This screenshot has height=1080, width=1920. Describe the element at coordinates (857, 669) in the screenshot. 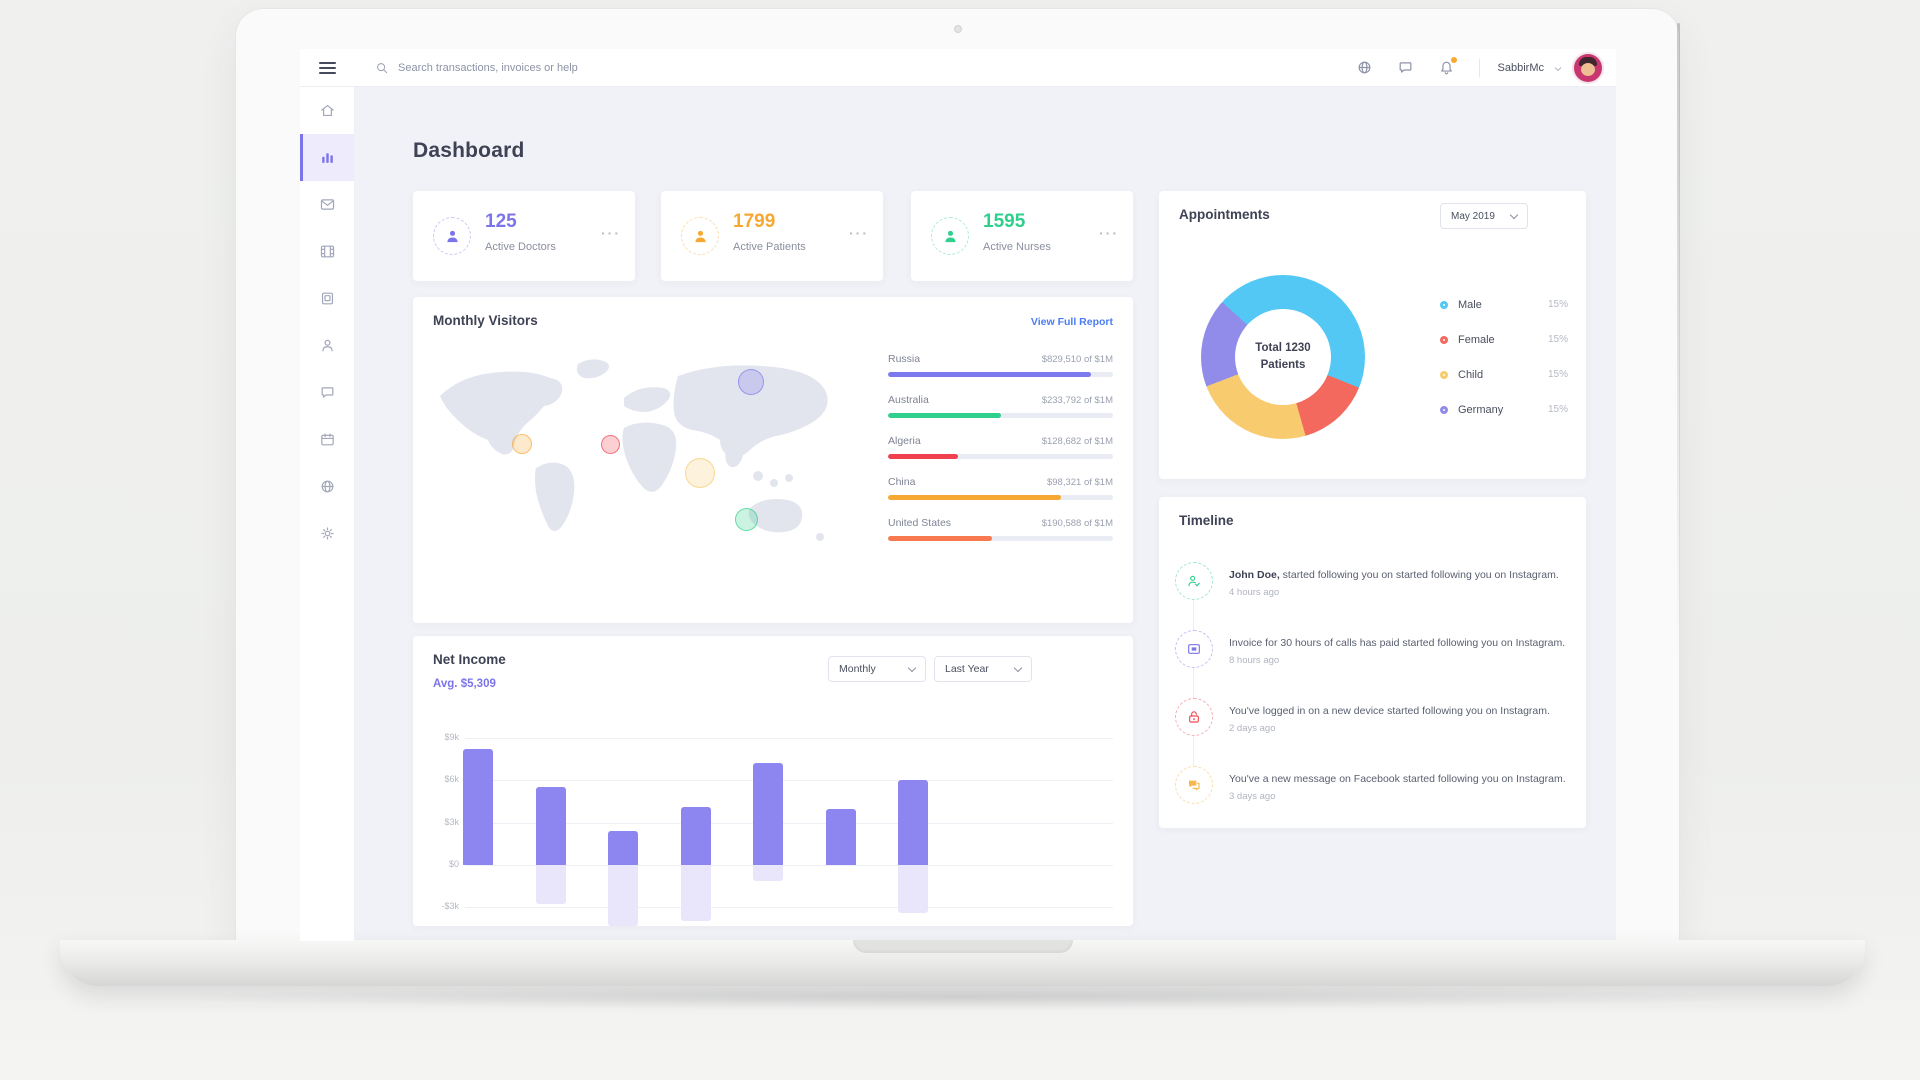

I see `dropdown-value: Monthly` at that location.